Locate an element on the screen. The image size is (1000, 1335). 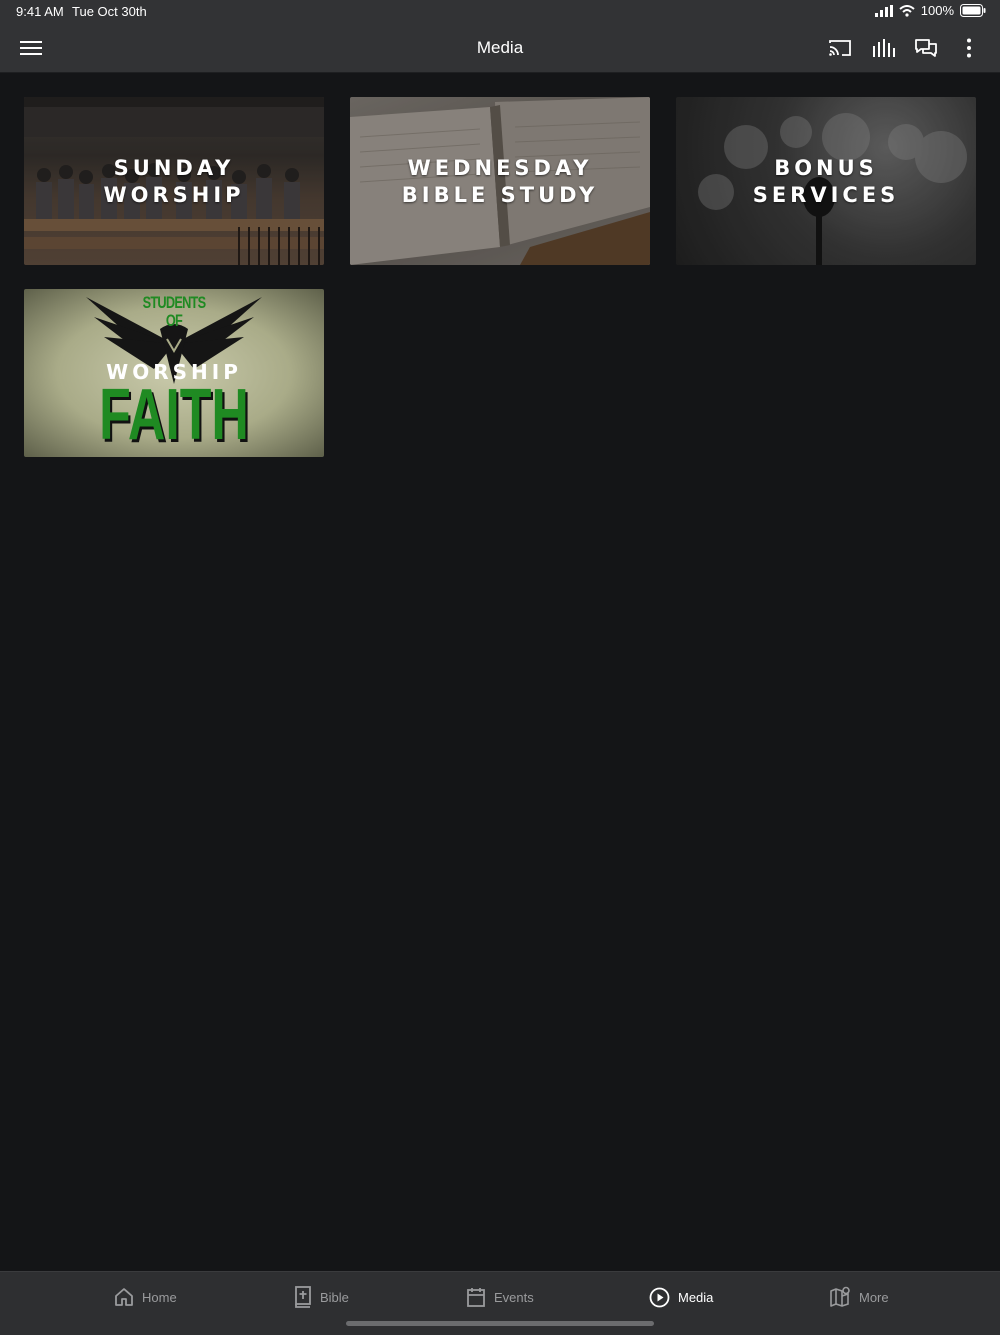
tile-title-line-1: BONUS is located at coordinates (826, 168).